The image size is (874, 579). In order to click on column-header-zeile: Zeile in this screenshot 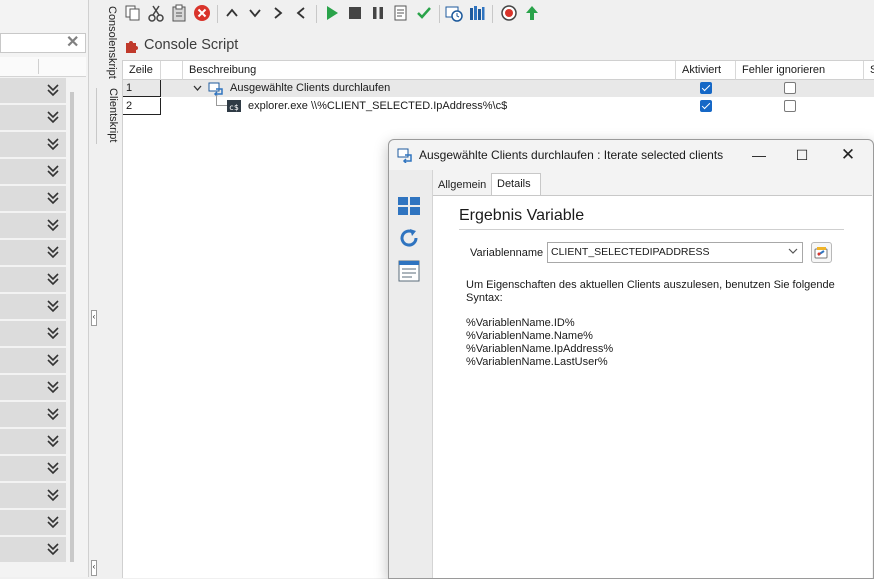, I will do `click(142, 70)`.